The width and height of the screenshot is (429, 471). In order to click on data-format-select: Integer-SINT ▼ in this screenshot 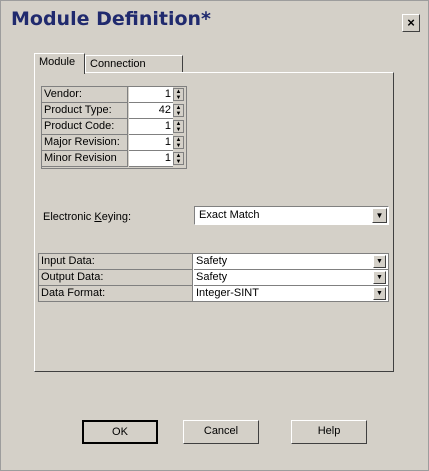, I will do `click(291, 294)`.